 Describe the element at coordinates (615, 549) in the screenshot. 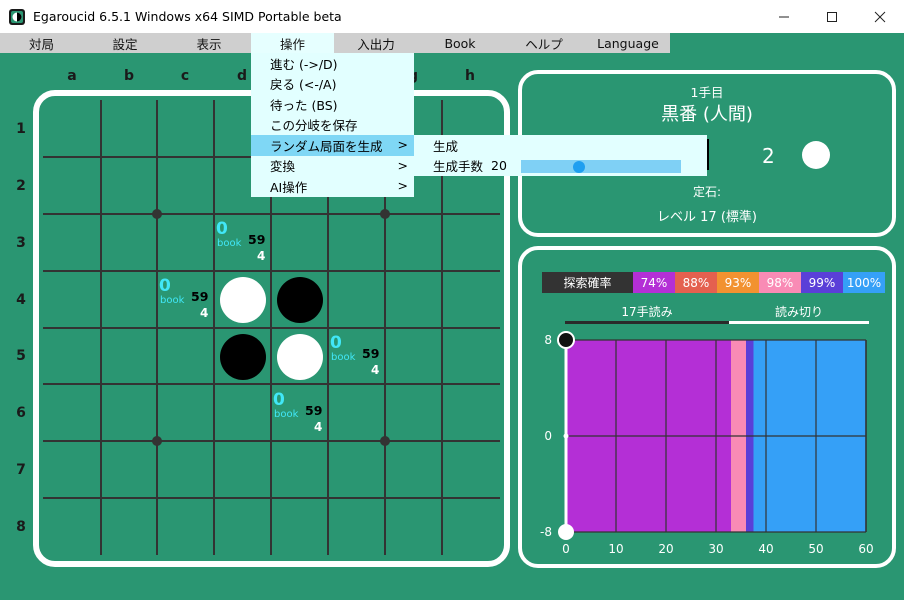

I see `x-tick-label: 10` at that location.